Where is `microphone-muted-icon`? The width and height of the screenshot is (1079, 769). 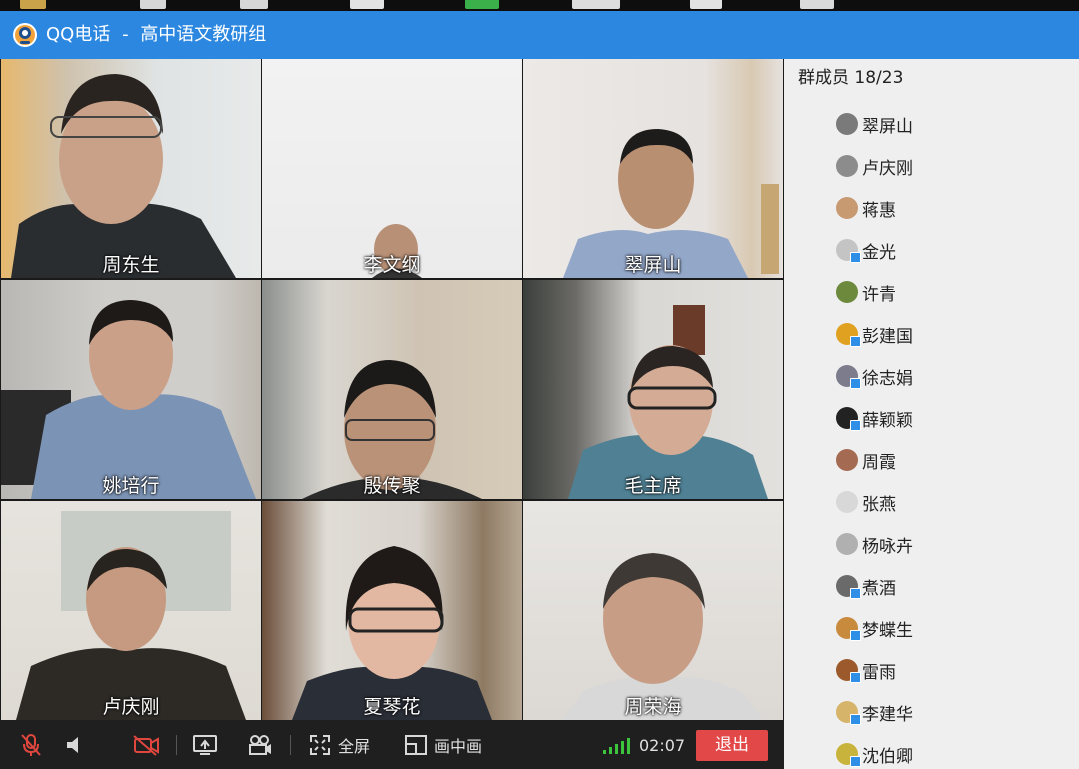 microphone-muted-icon is located at coordinates (31, 745).